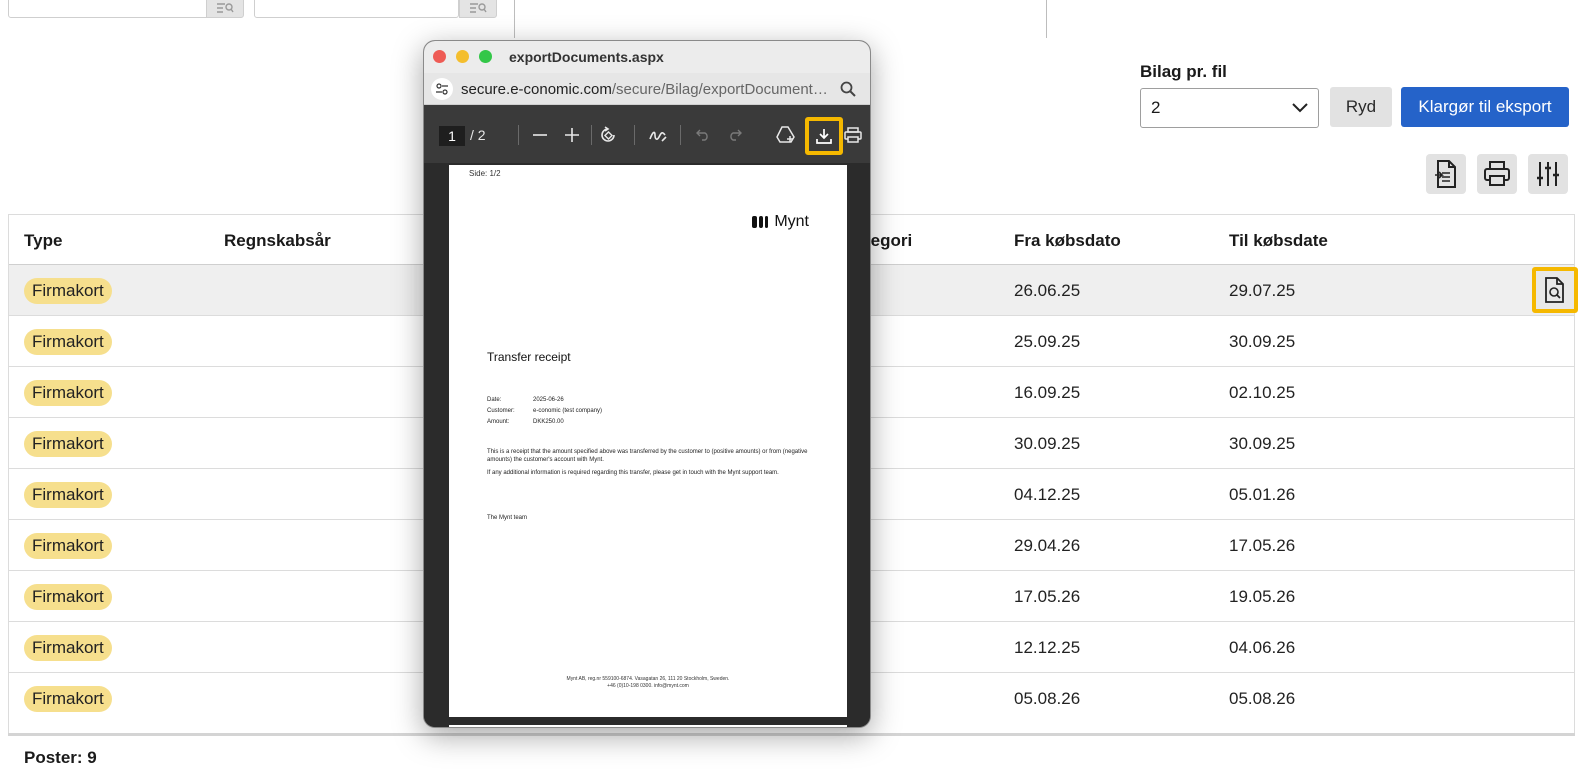 The image size is (1583, 772). I want to click on rotate-icon, so click(608, 135).